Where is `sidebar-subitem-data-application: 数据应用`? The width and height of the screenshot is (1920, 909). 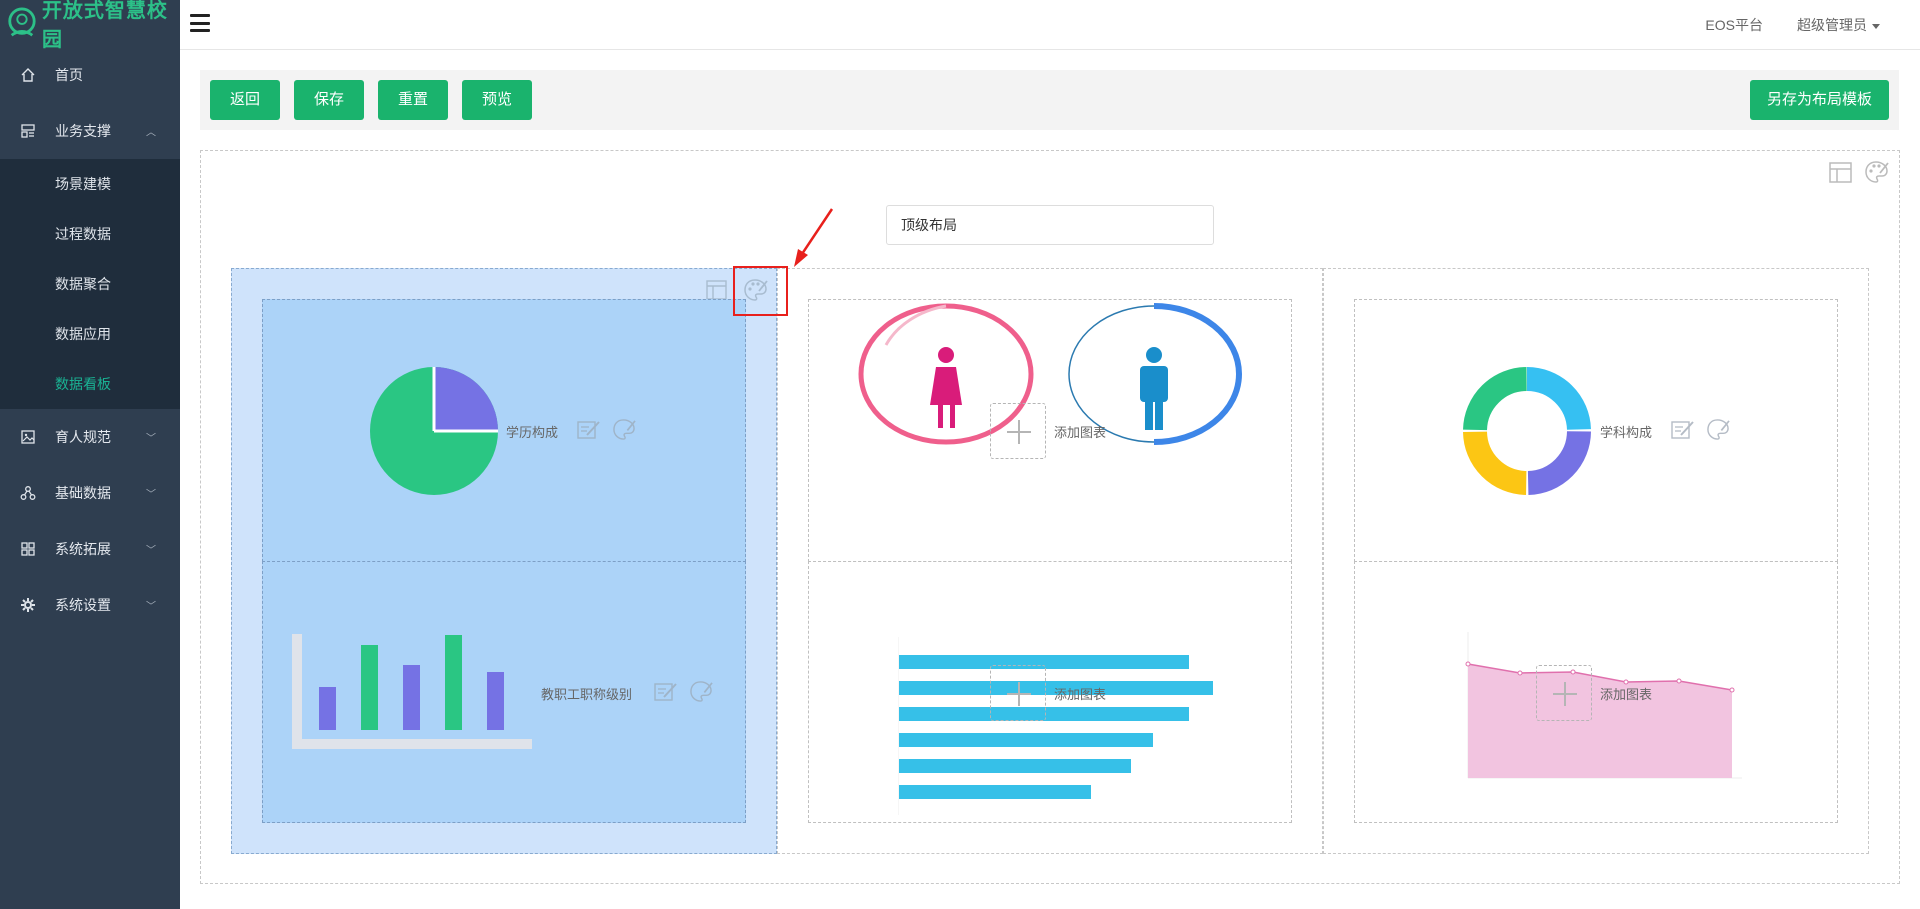 sidebar-subitem-data-application: 数据应用 is located at coordinates (90, 334).